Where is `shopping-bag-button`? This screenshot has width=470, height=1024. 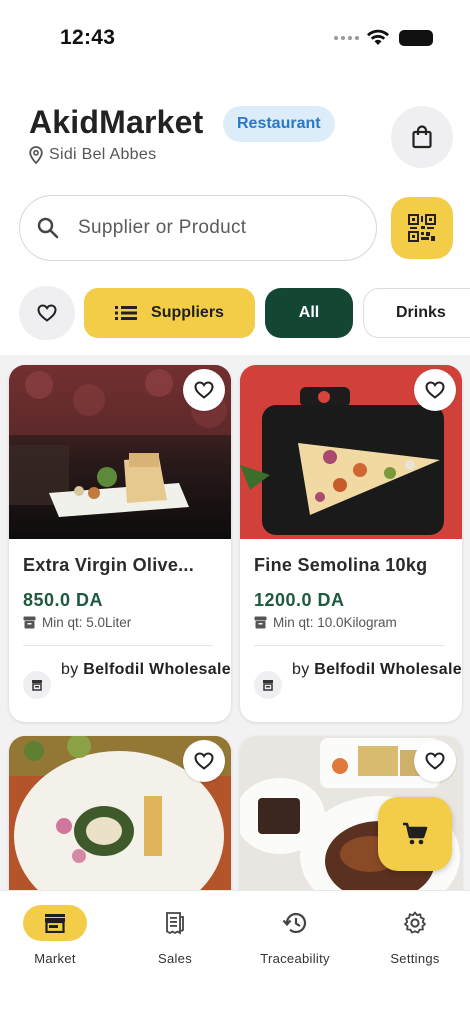
shopping-bag-button is located at coordinates (422, 137).